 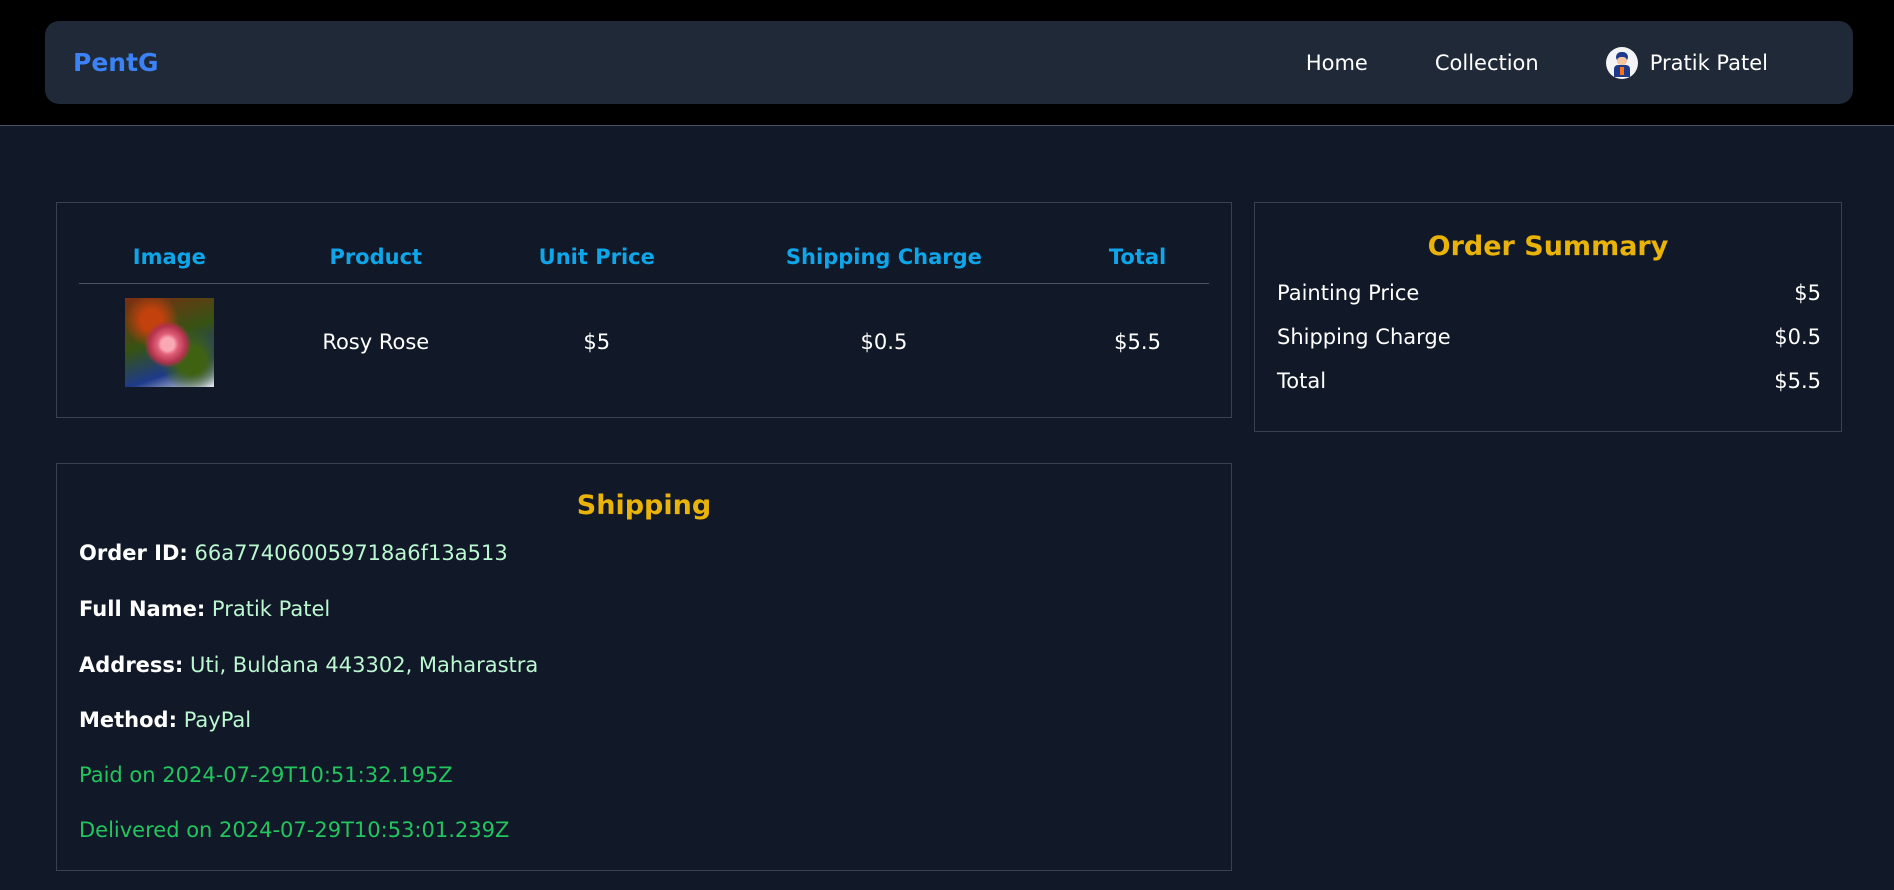 I want to click on shipping-title: Shipping, so click(x=644, y=505).